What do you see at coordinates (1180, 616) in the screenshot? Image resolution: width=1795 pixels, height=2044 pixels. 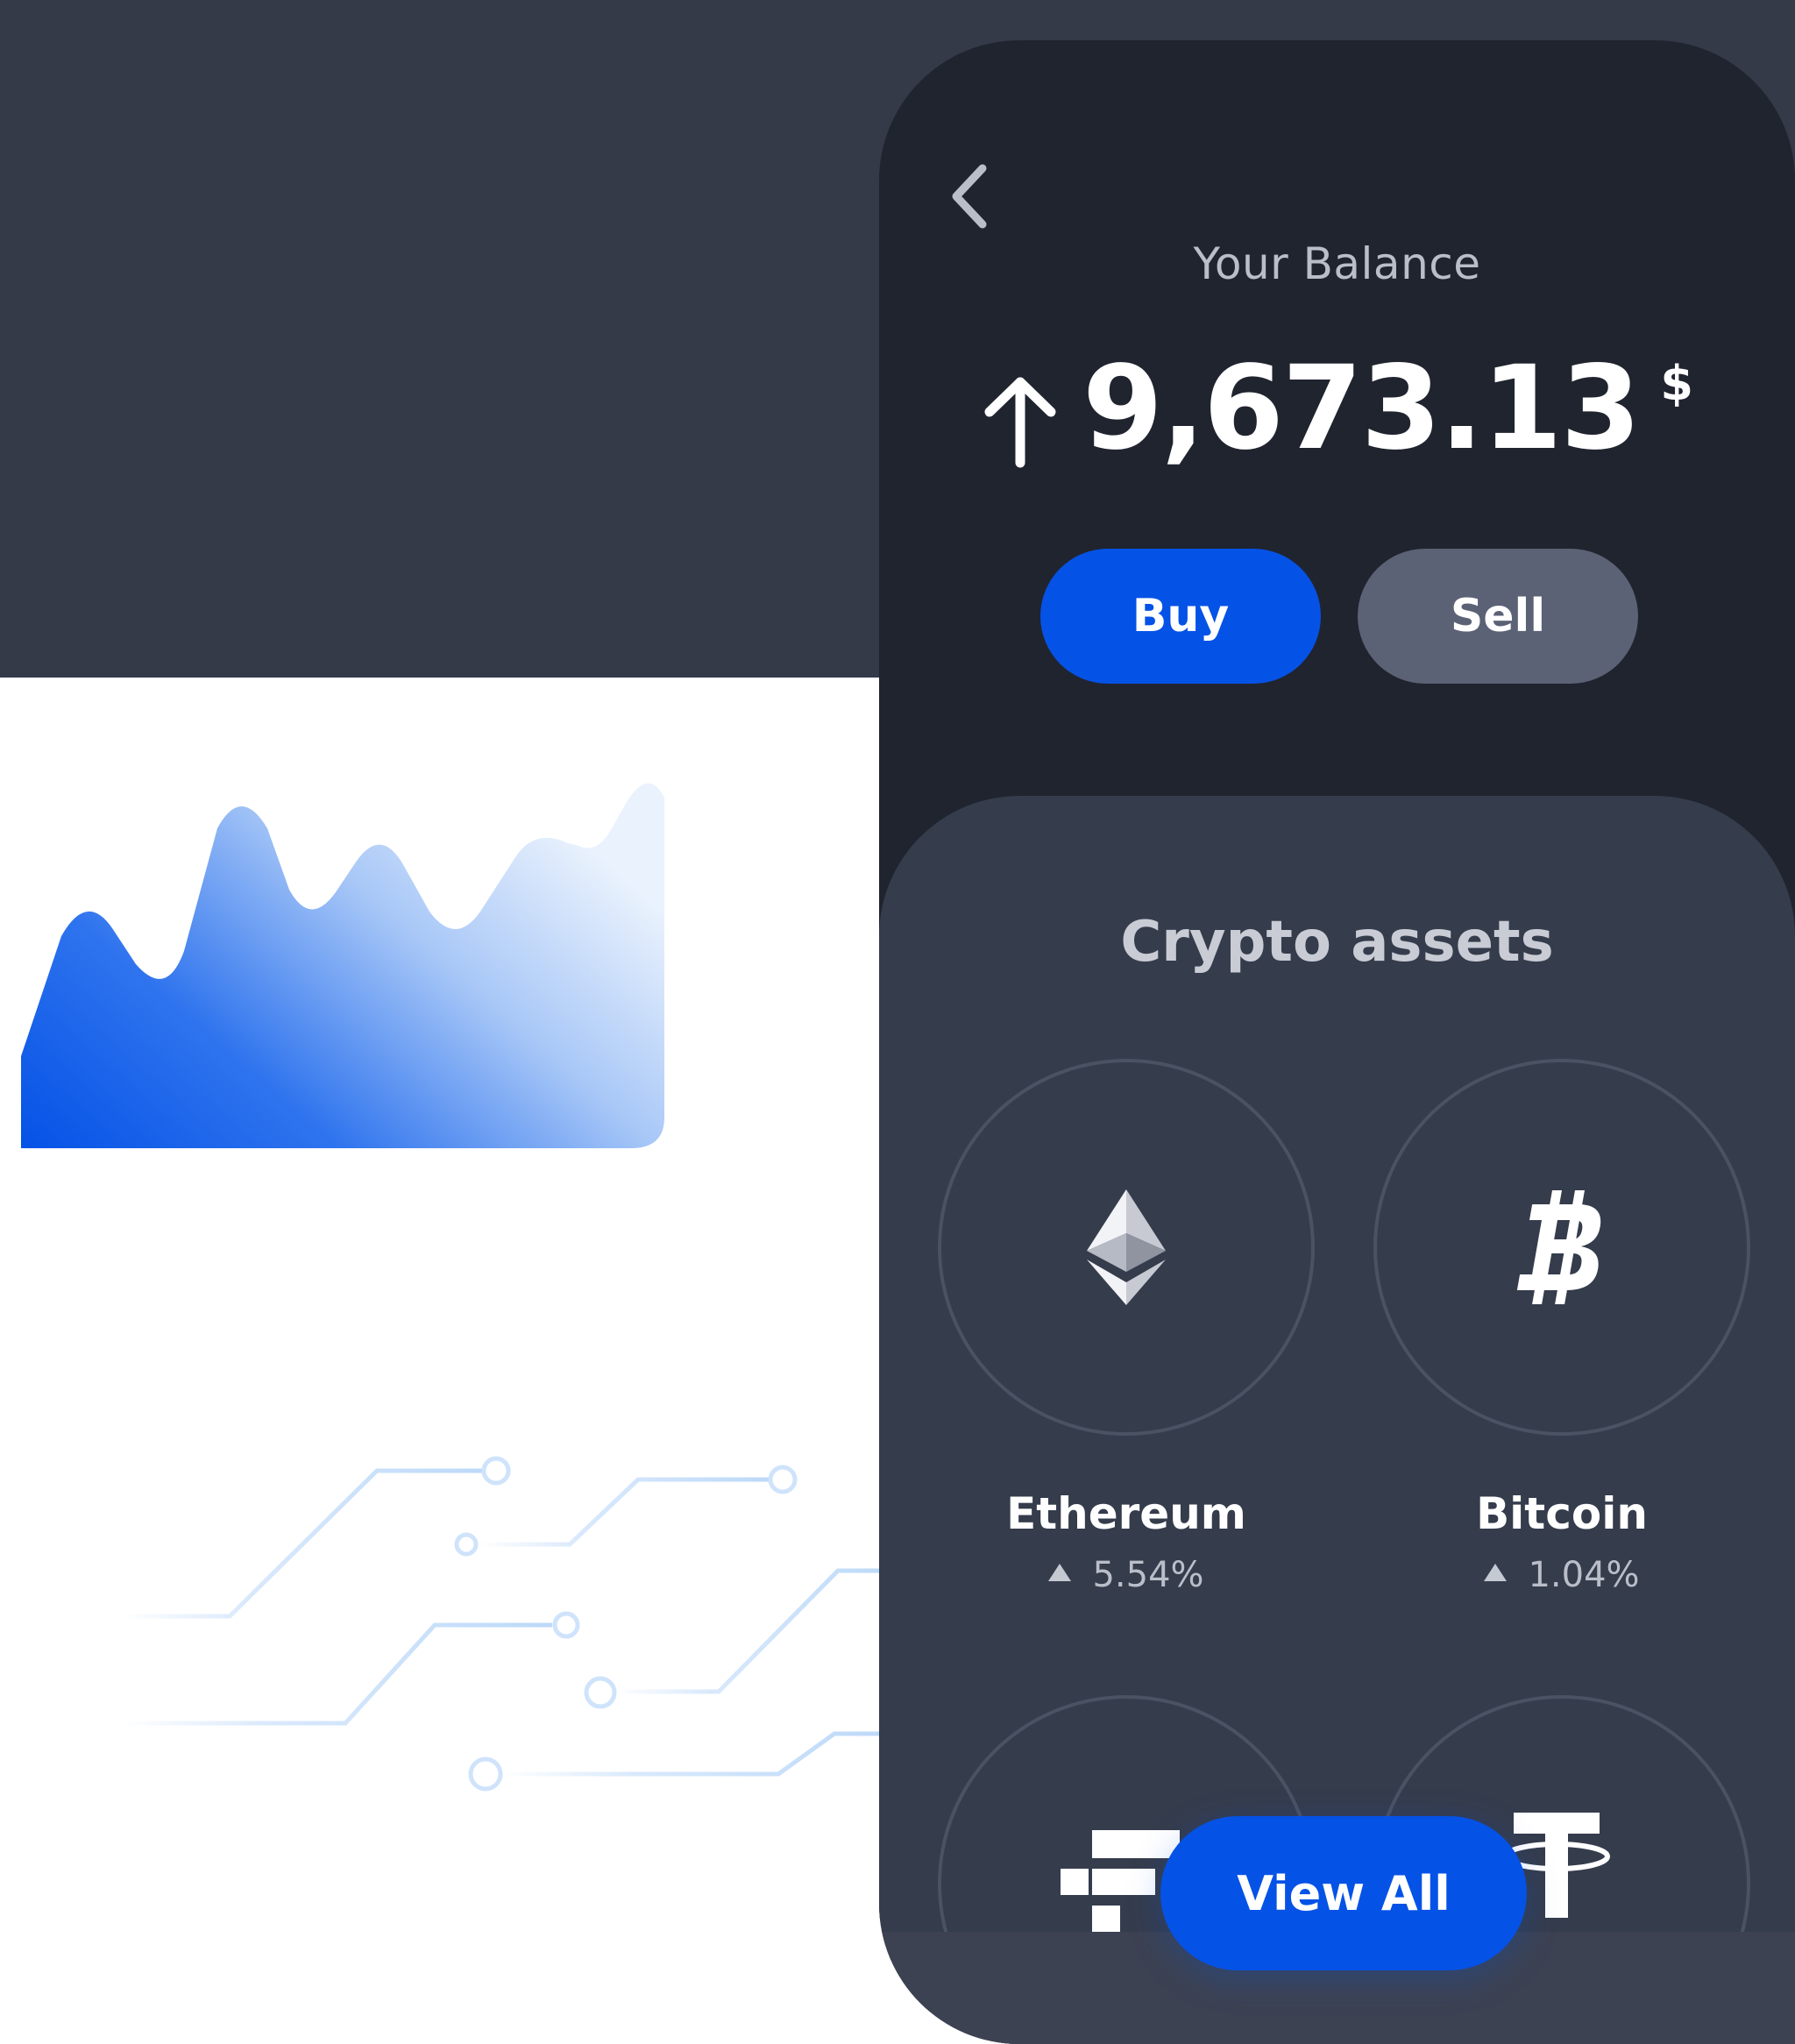 I see `buy-button: Buy` at bounding box center [1180, 616].